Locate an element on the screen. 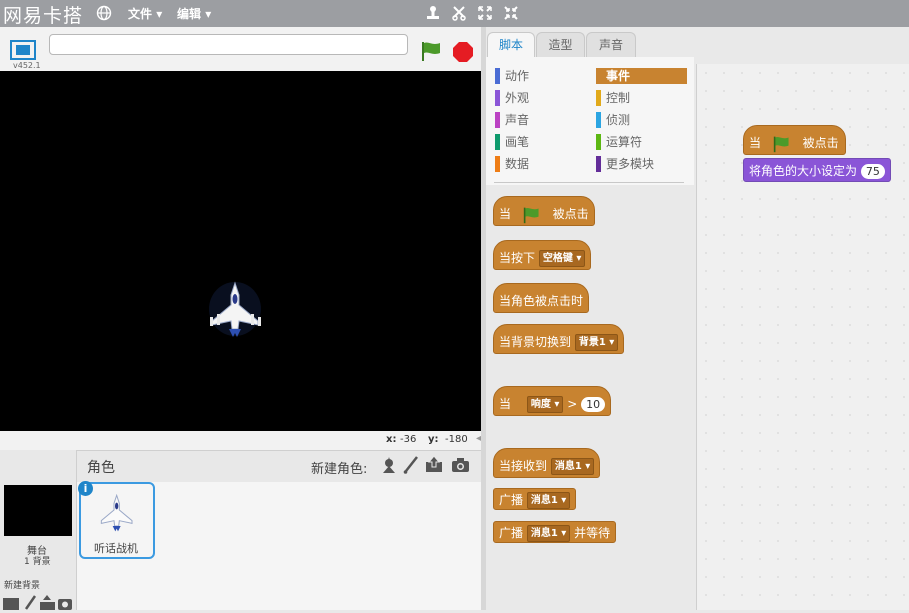 The width and height of the screenshot is (909, 613). version-label: v452.1 is located at coordinates (27, 65).